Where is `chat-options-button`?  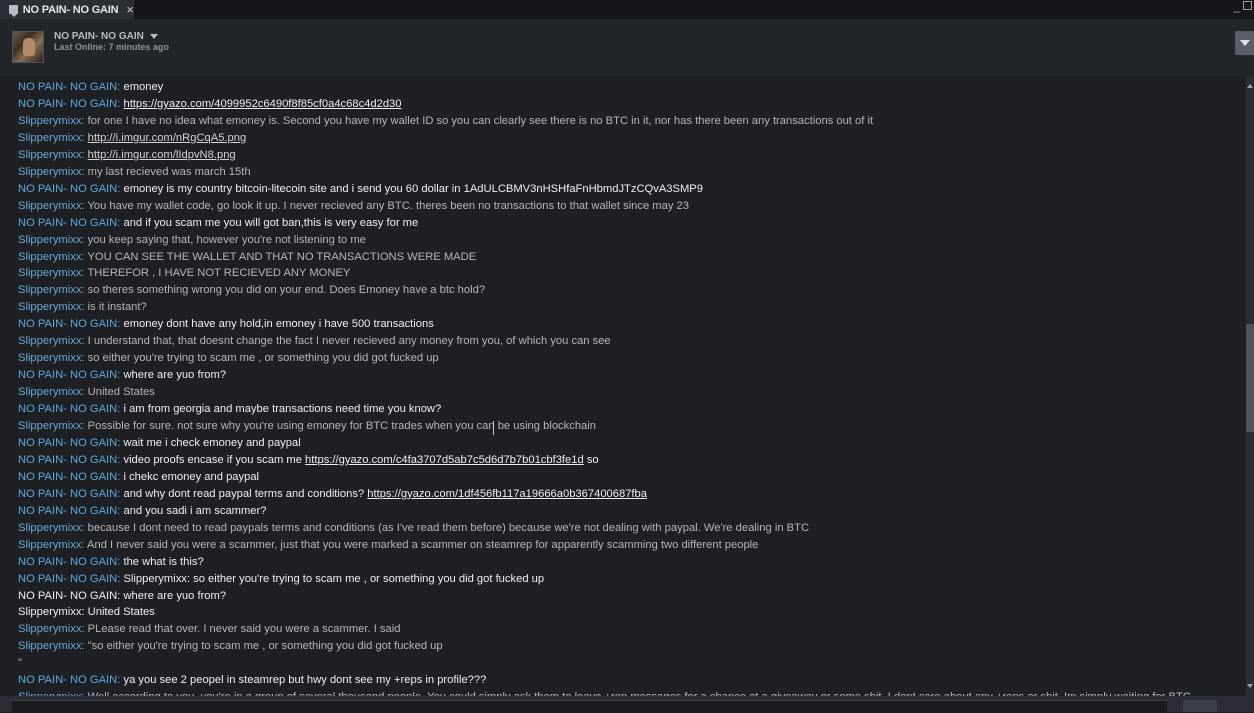
chat-options-button is located at coordinates (1244, 43).